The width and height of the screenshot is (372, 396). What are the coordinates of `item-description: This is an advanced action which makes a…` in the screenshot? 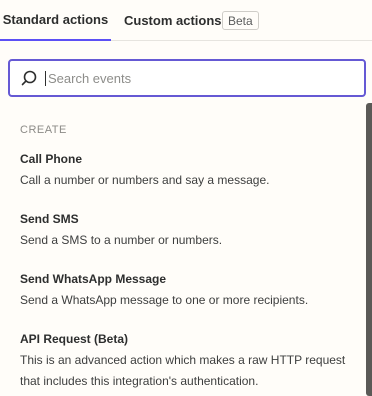 It's located at (183, 370).